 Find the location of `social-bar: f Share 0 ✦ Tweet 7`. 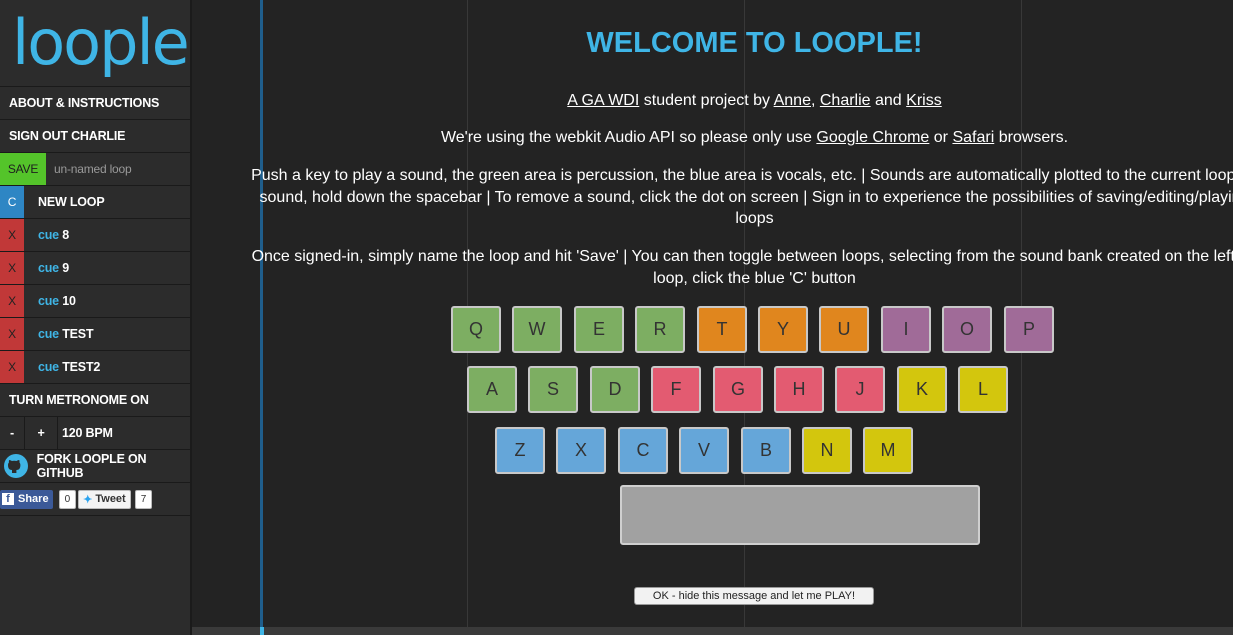

social-bar: f Share 0 ✦ Tweet 7 is located at coordinates (95, 499).